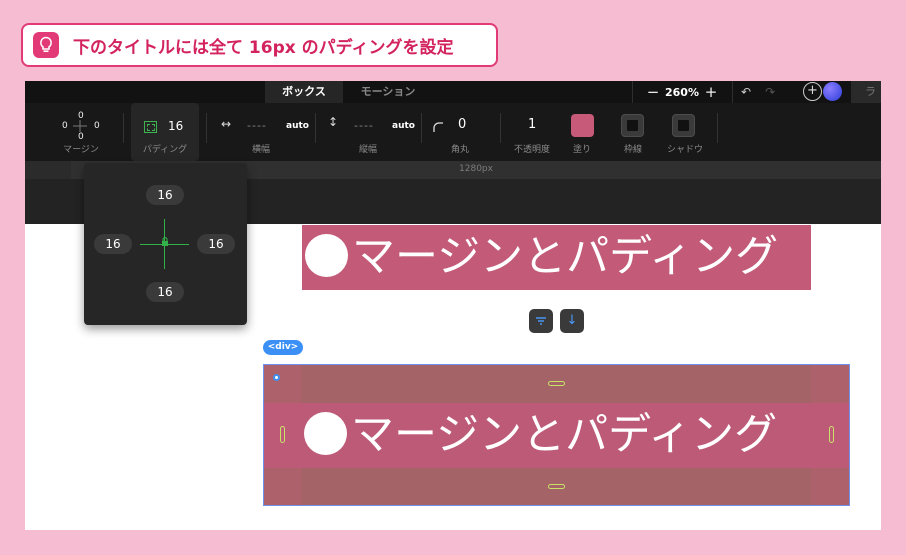  Describe the element at coordinates (226, 124) in the screenshot. I see `width-arrow-icon: ↔` at that location.